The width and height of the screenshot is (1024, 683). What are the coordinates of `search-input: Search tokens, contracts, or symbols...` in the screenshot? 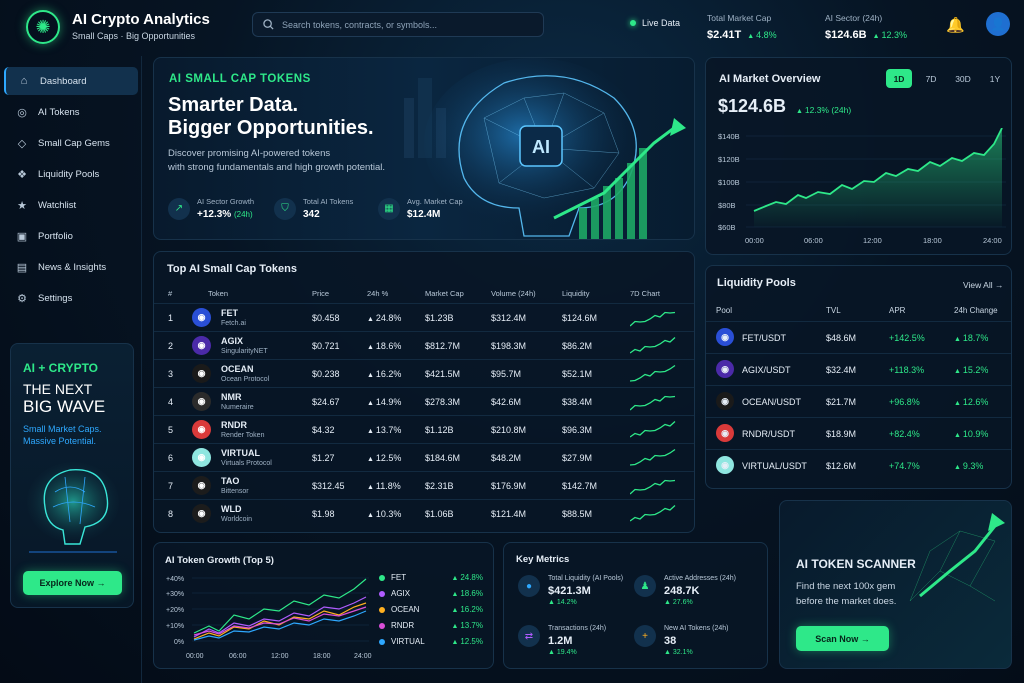 It's located at (398, 24).